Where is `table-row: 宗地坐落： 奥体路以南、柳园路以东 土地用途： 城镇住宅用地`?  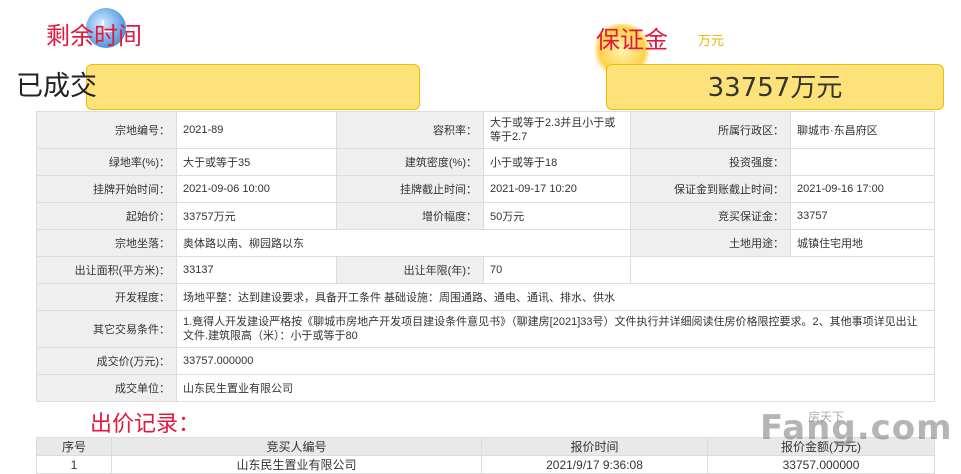
table-row: 宗地坐落： 奥体路以南、柳园路以东 土地用途： 城镇住宅用地 is located at coordinates (485, 243).